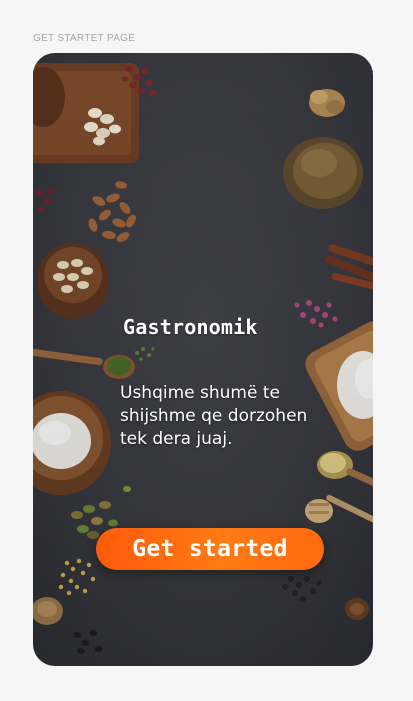 Image resolution: width=413 pixels, height=701 pixels. I want to click on frame-label: GET STARTET PAGE, so click(84, 38).